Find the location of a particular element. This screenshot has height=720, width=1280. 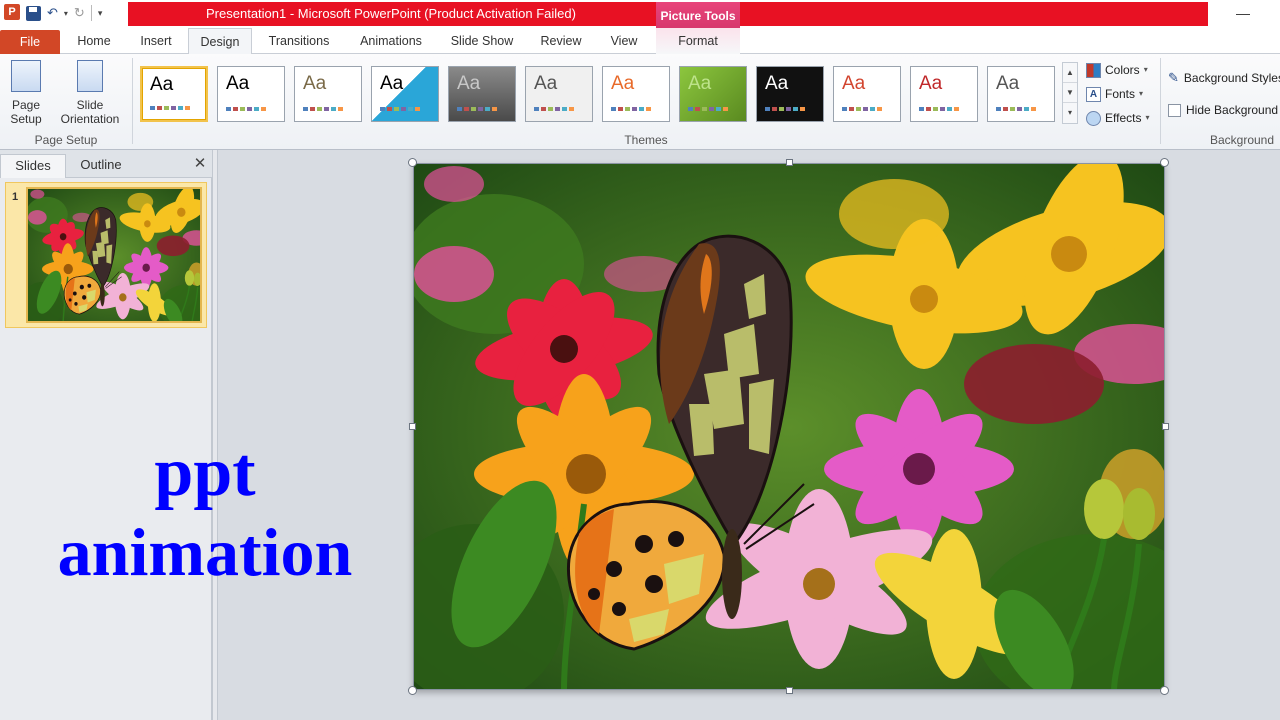

effects-button: Effects ▾ is located at coordinates (1117, 118).